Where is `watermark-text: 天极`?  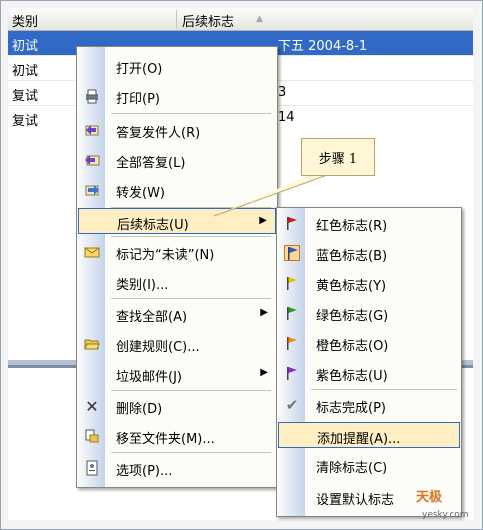
watermark-text: 天极 is located at coordinates (429, 497).